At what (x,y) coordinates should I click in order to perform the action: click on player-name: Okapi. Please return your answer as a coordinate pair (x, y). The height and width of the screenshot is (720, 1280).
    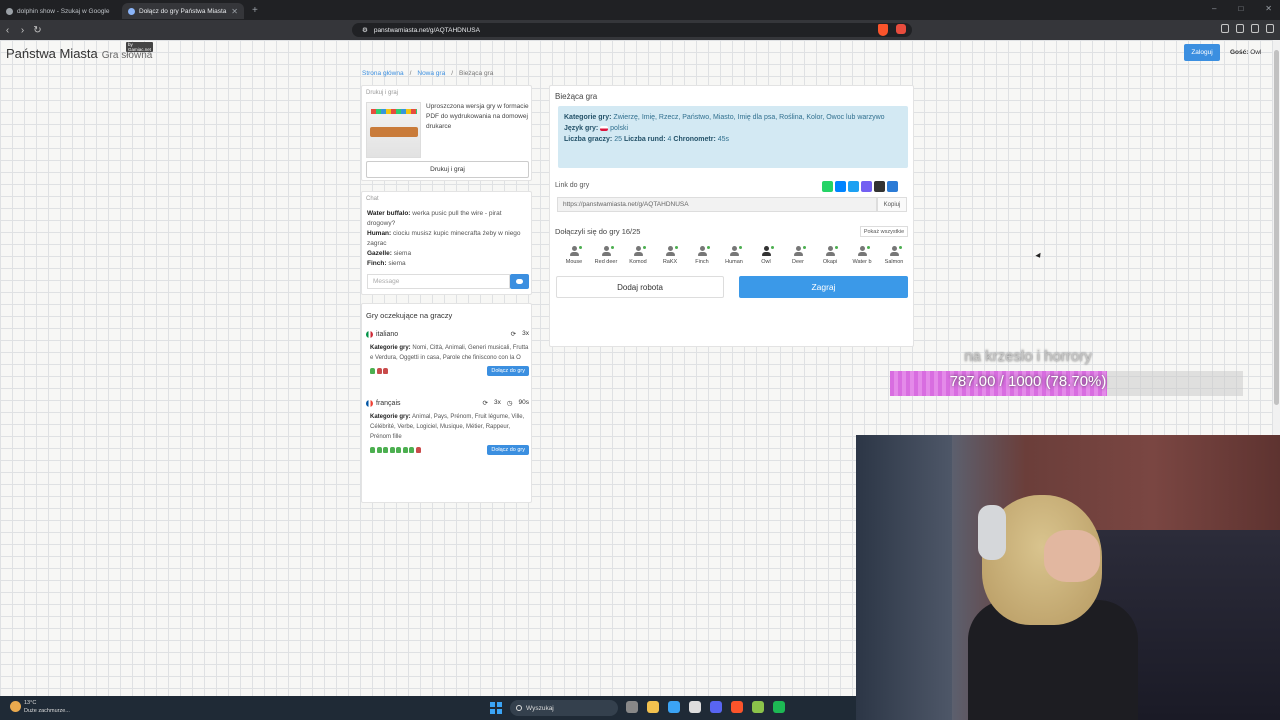
    Looking at the image, I should click on (830, 262).